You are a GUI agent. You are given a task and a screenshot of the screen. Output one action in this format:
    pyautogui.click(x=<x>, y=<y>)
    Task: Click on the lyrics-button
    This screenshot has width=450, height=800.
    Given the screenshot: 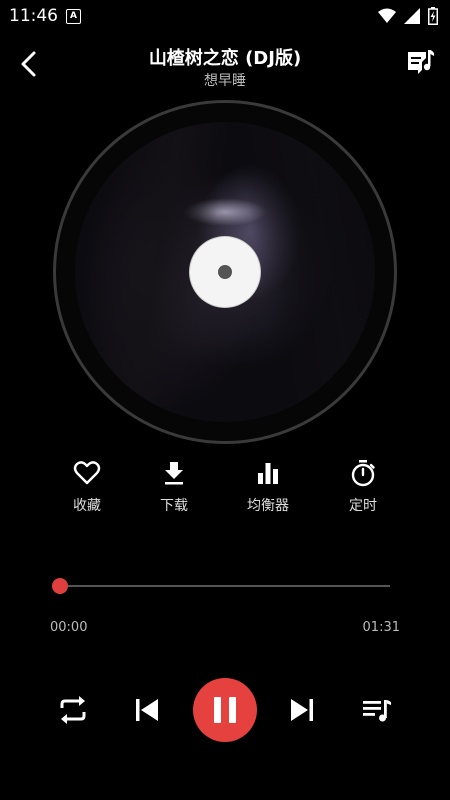 What is the action you would take?
    pyautogui.click(x=421, y=63)
    